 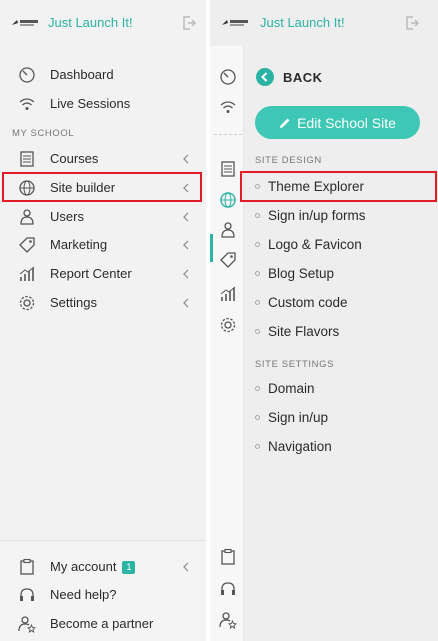 What do you see at coordinates (227, 343) in the screenshot?
I see `collapsed-icon-rail` at bounding box center [227, 343].